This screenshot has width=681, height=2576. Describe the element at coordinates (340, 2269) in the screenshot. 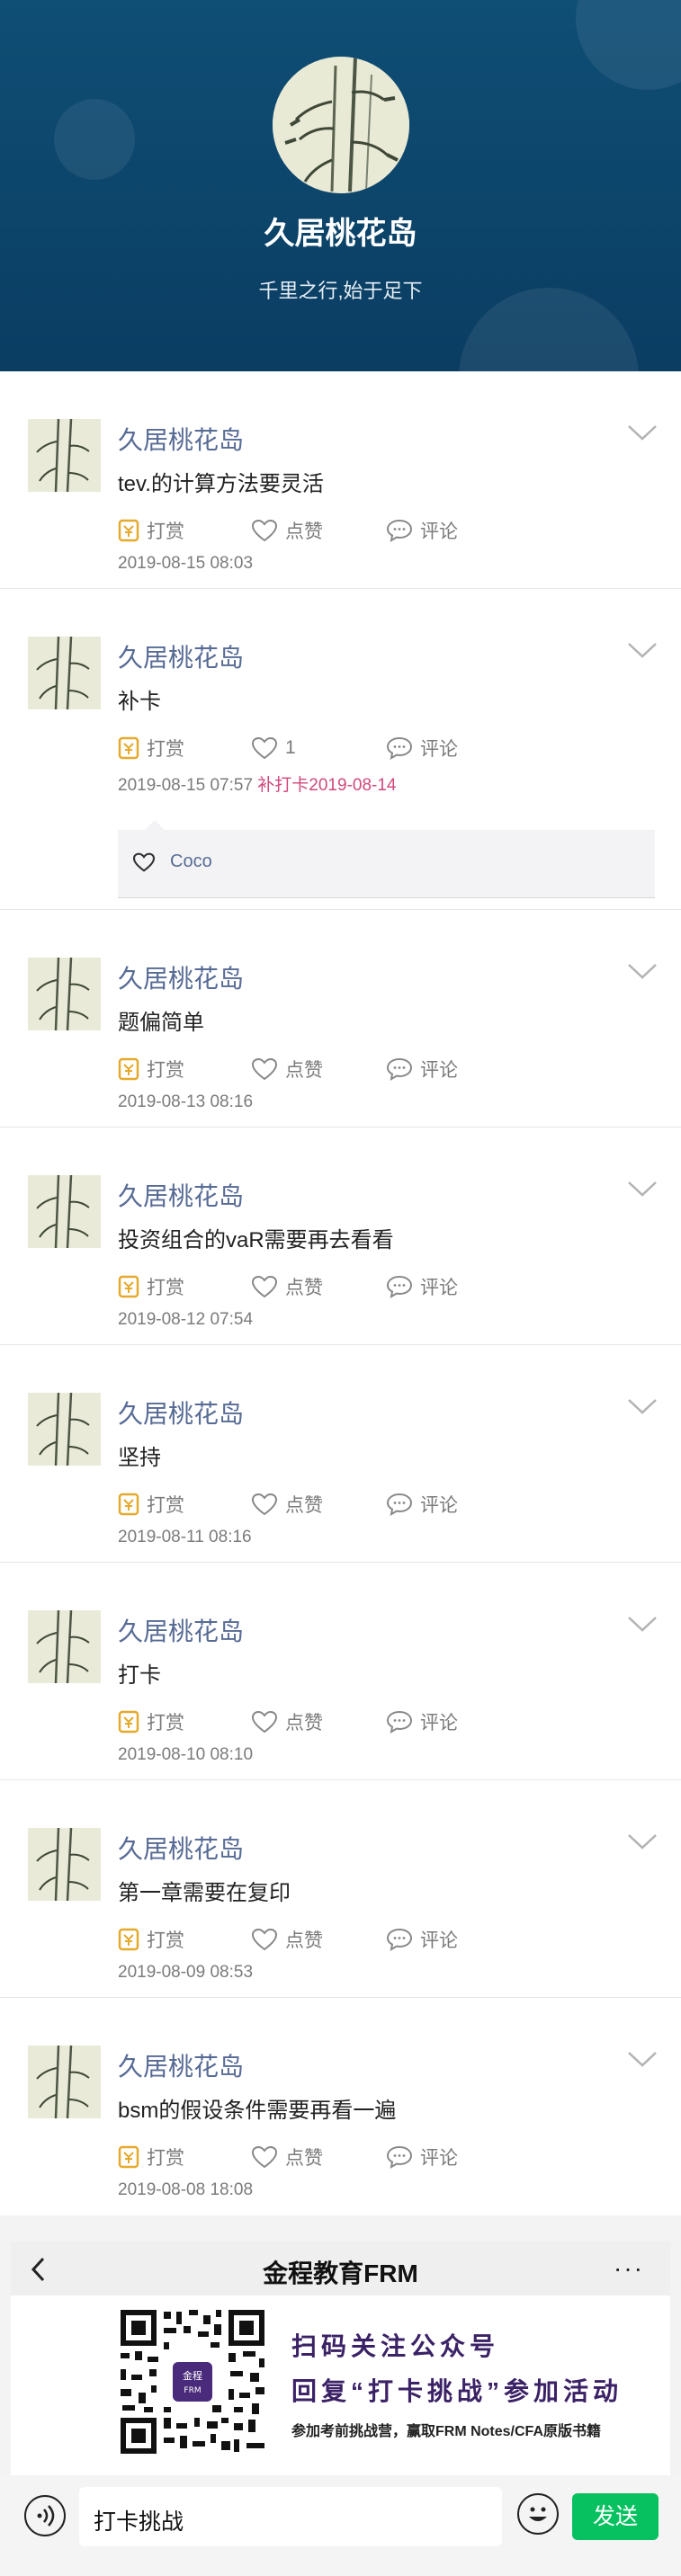

I see `mini-nav-bar: 金程教育FRM ···` at that location.